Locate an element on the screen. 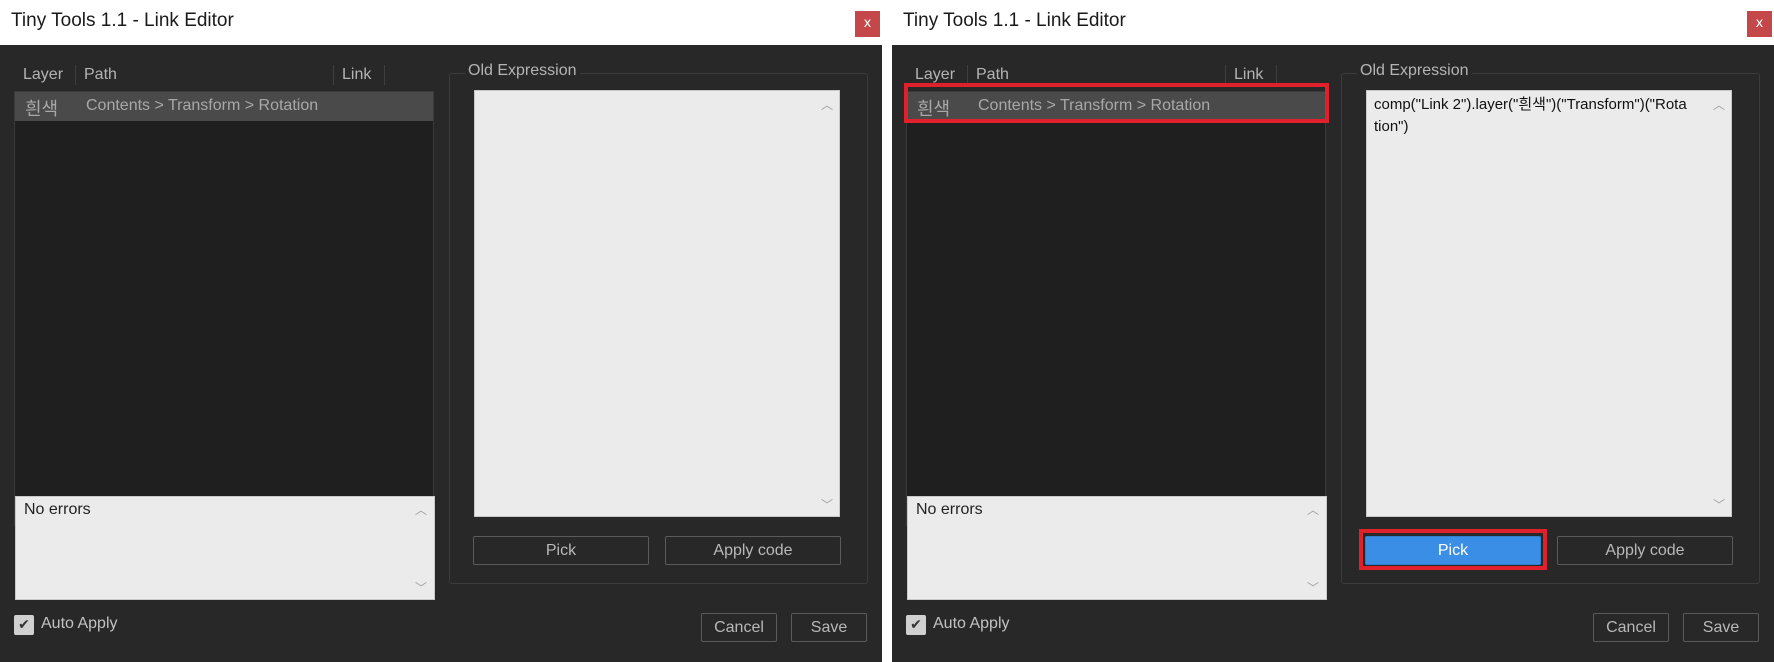 This screenshot has width=1774, height=662. layer-row: 흰색 Contents > Transform > Rotation is located at coordinates (224, 106).